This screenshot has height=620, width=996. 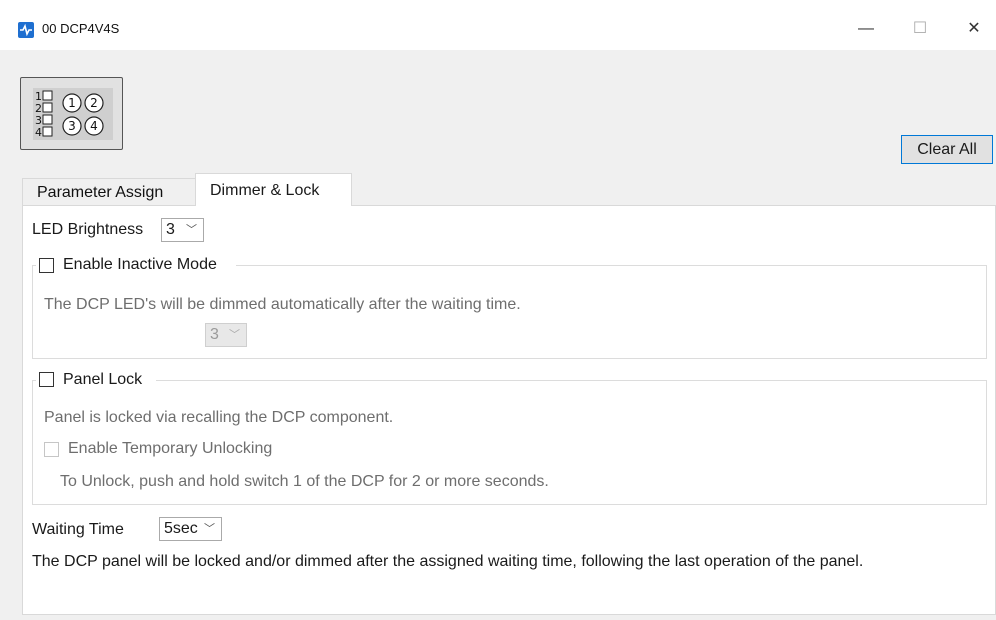 What do you see at coordinates (140, 265) in the screenshot?
I see `enable-inactive-mode-label: Enable Inactive Mode` at bounding box center [140, 265].